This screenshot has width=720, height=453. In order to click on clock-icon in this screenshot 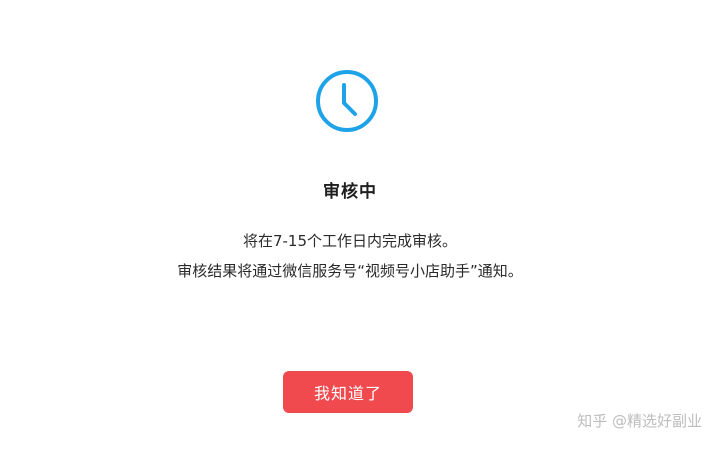, I will do `click(347, 101)`.